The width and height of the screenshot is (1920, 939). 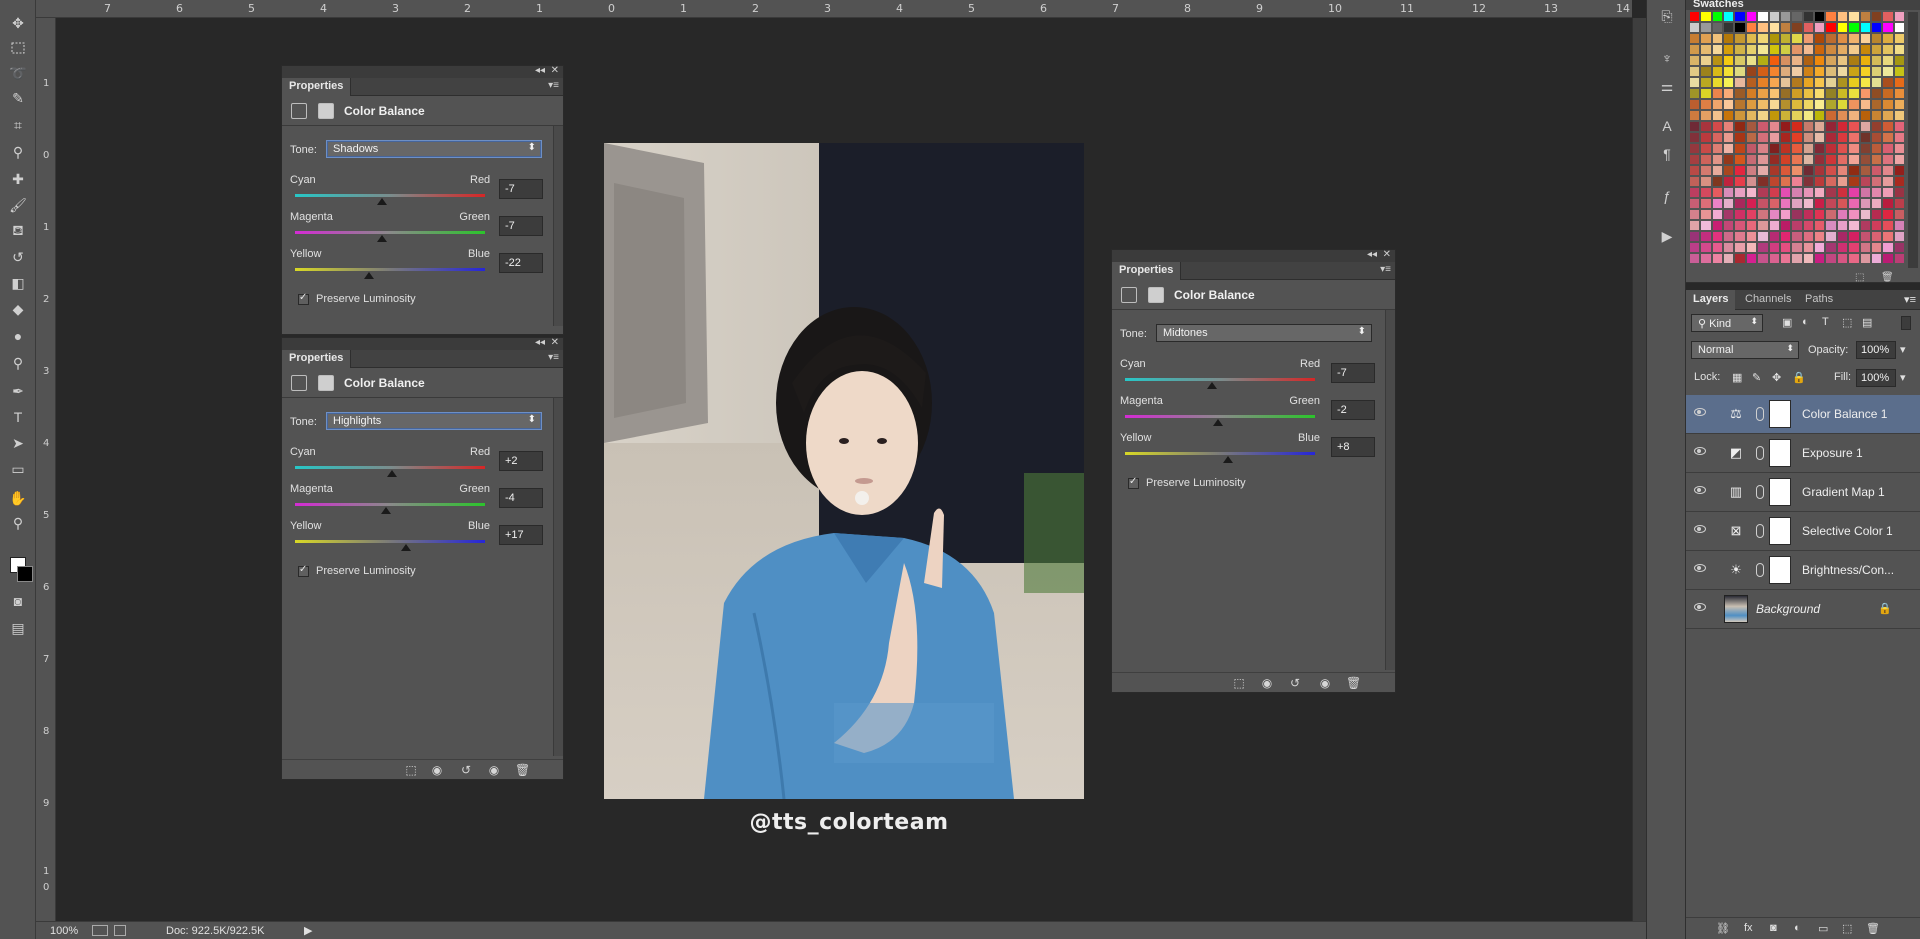 I want to click on tone-select: Highlights ⬍, so click(x=434, y=421).